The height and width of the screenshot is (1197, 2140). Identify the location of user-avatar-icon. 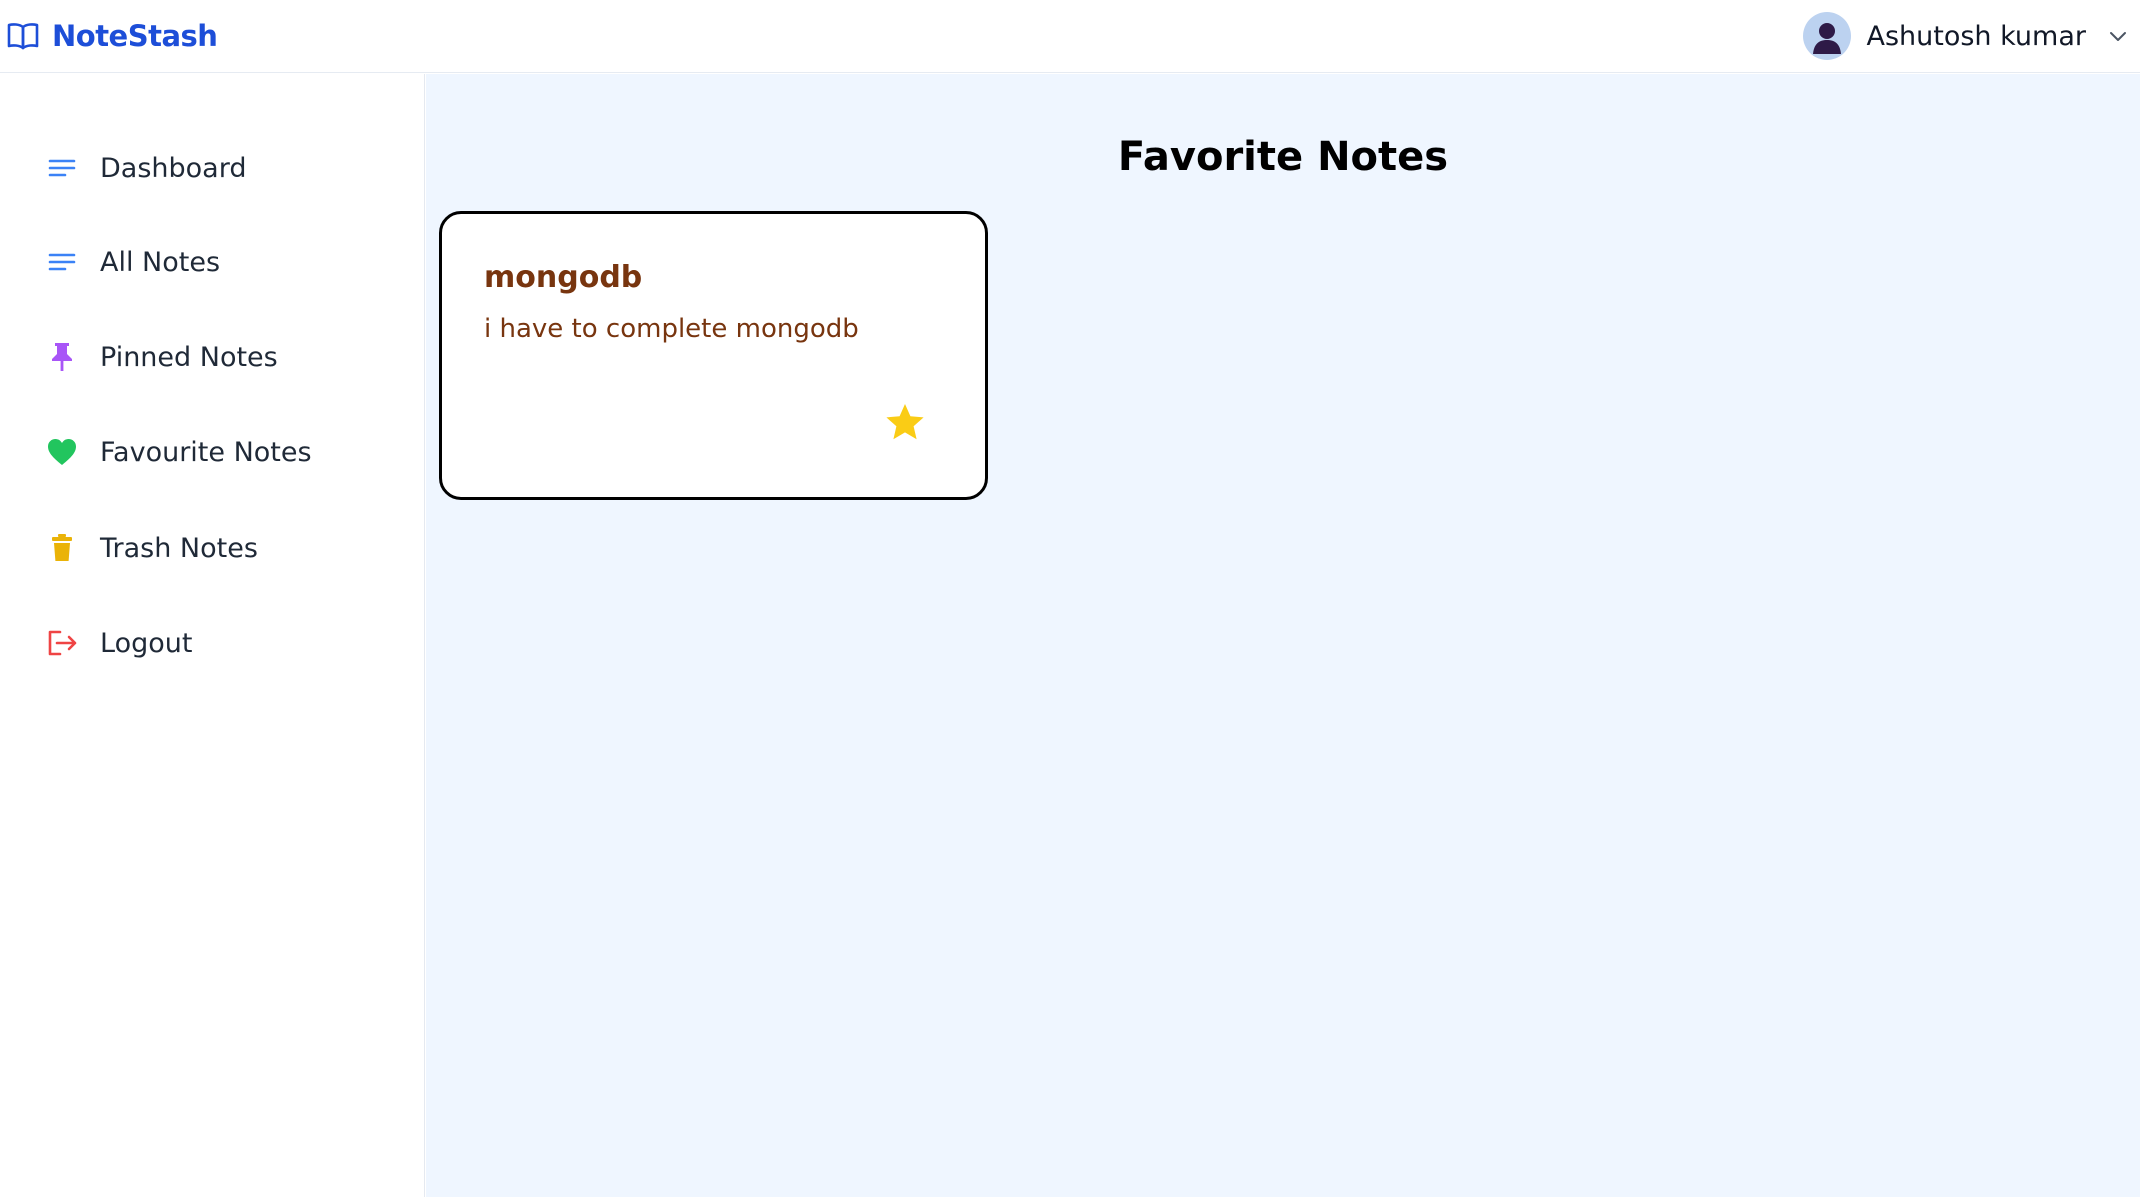
(1826, 38).